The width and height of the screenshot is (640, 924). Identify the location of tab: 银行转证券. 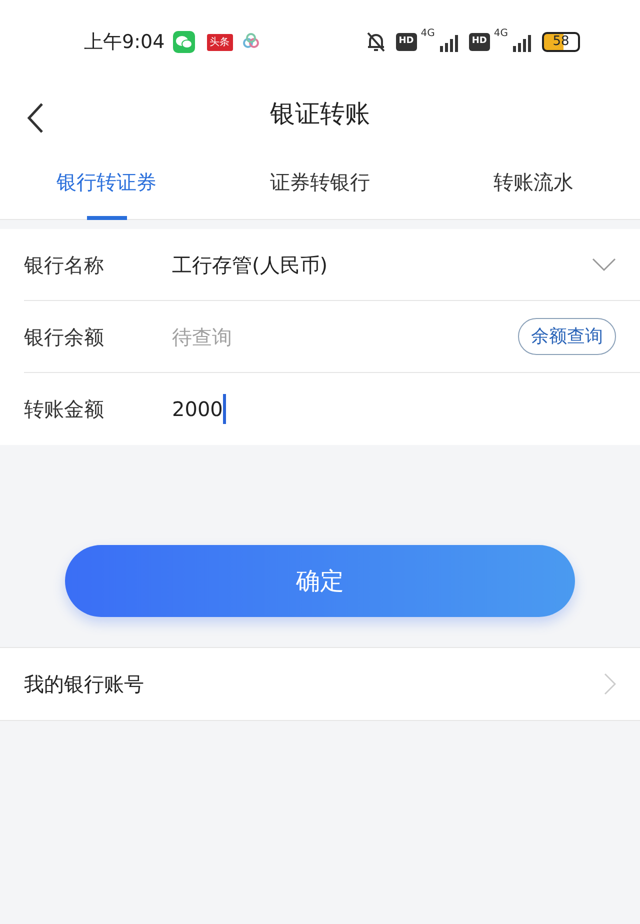
(107, 182).